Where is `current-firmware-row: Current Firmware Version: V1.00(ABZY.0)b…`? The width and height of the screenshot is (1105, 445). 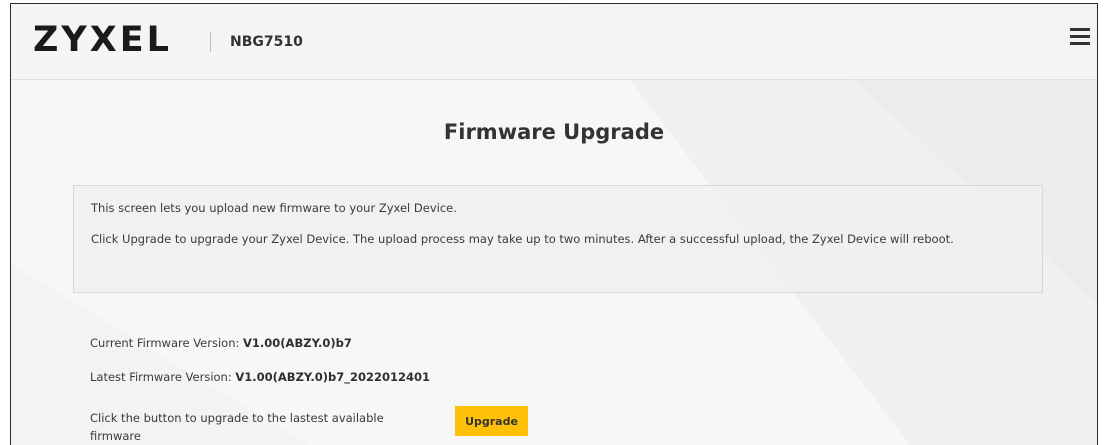 current-firmware-row: Current Firmware Version: V1.00(ABZY.0)b… is located at coordinates (221, 343).